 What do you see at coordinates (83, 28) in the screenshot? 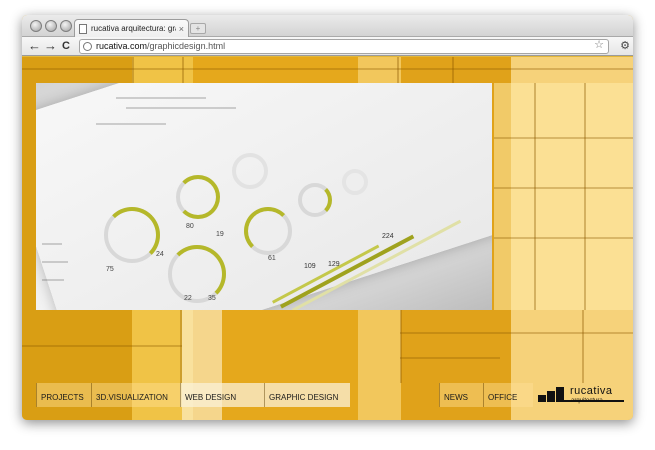
I see `document-icon` at bounding box center [83, 28].